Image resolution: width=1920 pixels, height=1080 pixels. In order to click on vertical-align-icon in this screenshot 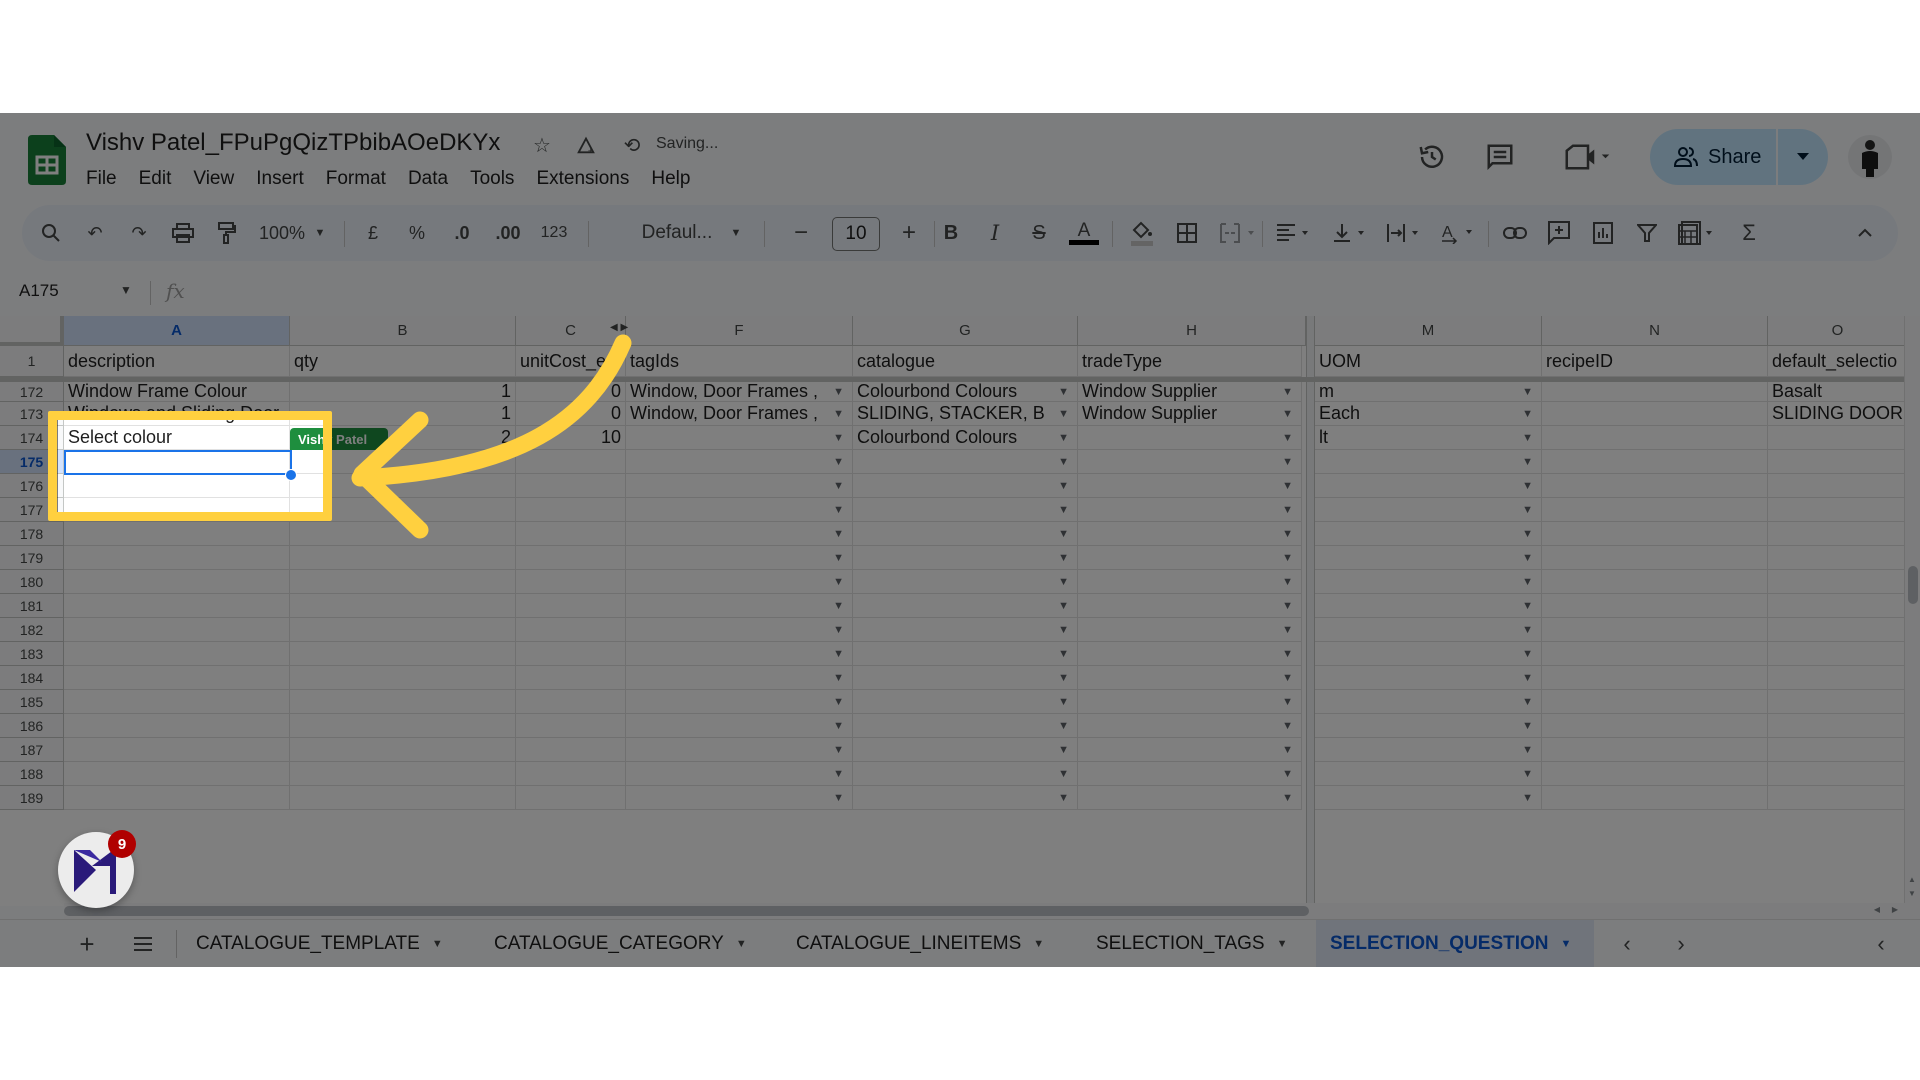, I will do `click(1350, 233)`.